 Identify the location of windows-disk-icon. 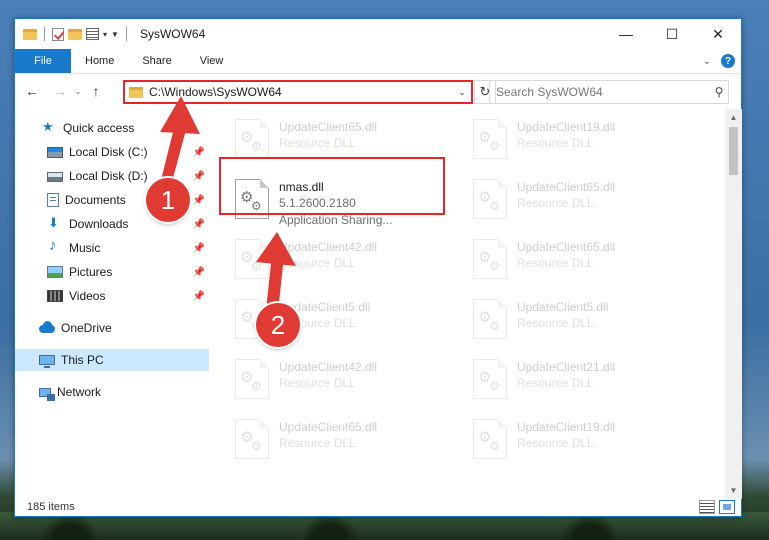
(55, 152).